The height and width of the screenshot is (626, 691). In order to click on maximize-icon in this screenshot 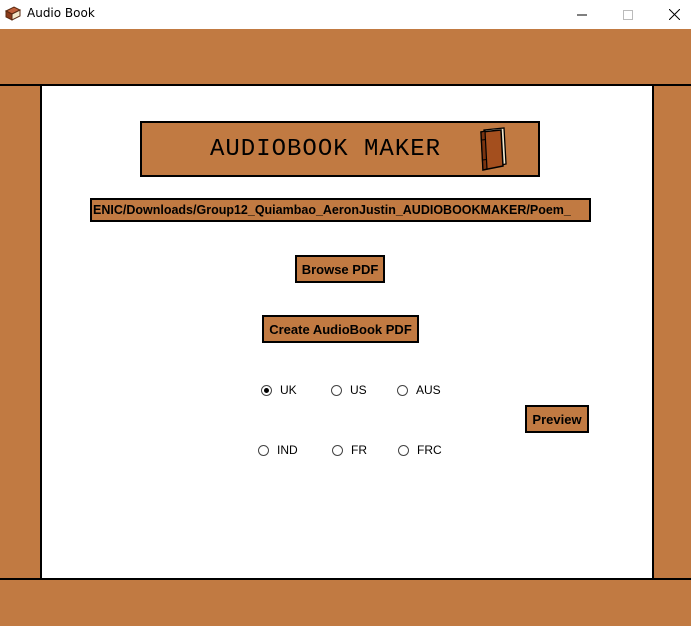, I will do `click(628, 14)`.